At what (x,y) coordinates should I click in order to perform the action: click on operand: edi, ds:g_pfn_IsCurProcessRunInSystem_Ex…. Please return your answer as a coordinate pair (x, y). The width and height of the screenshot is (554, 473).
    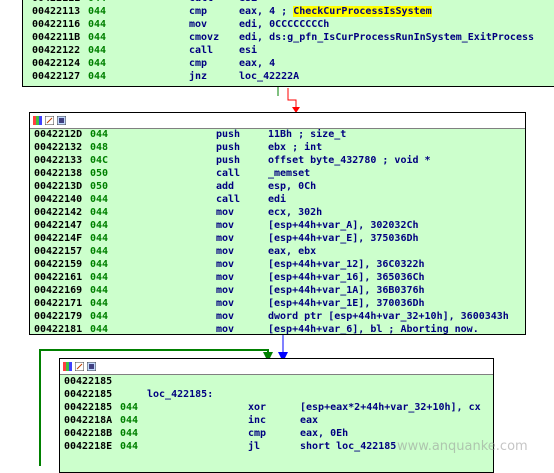
    Looking at the image, I should click on (387, 37).